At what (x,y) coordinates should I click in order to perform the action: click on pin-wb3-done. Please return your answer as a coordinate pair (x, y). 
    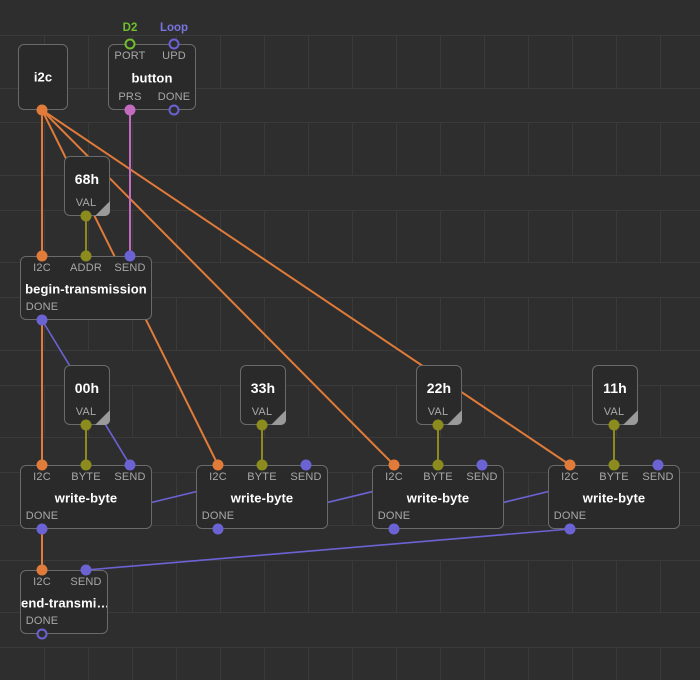
    Looking at the image, I should click on (394, 529).